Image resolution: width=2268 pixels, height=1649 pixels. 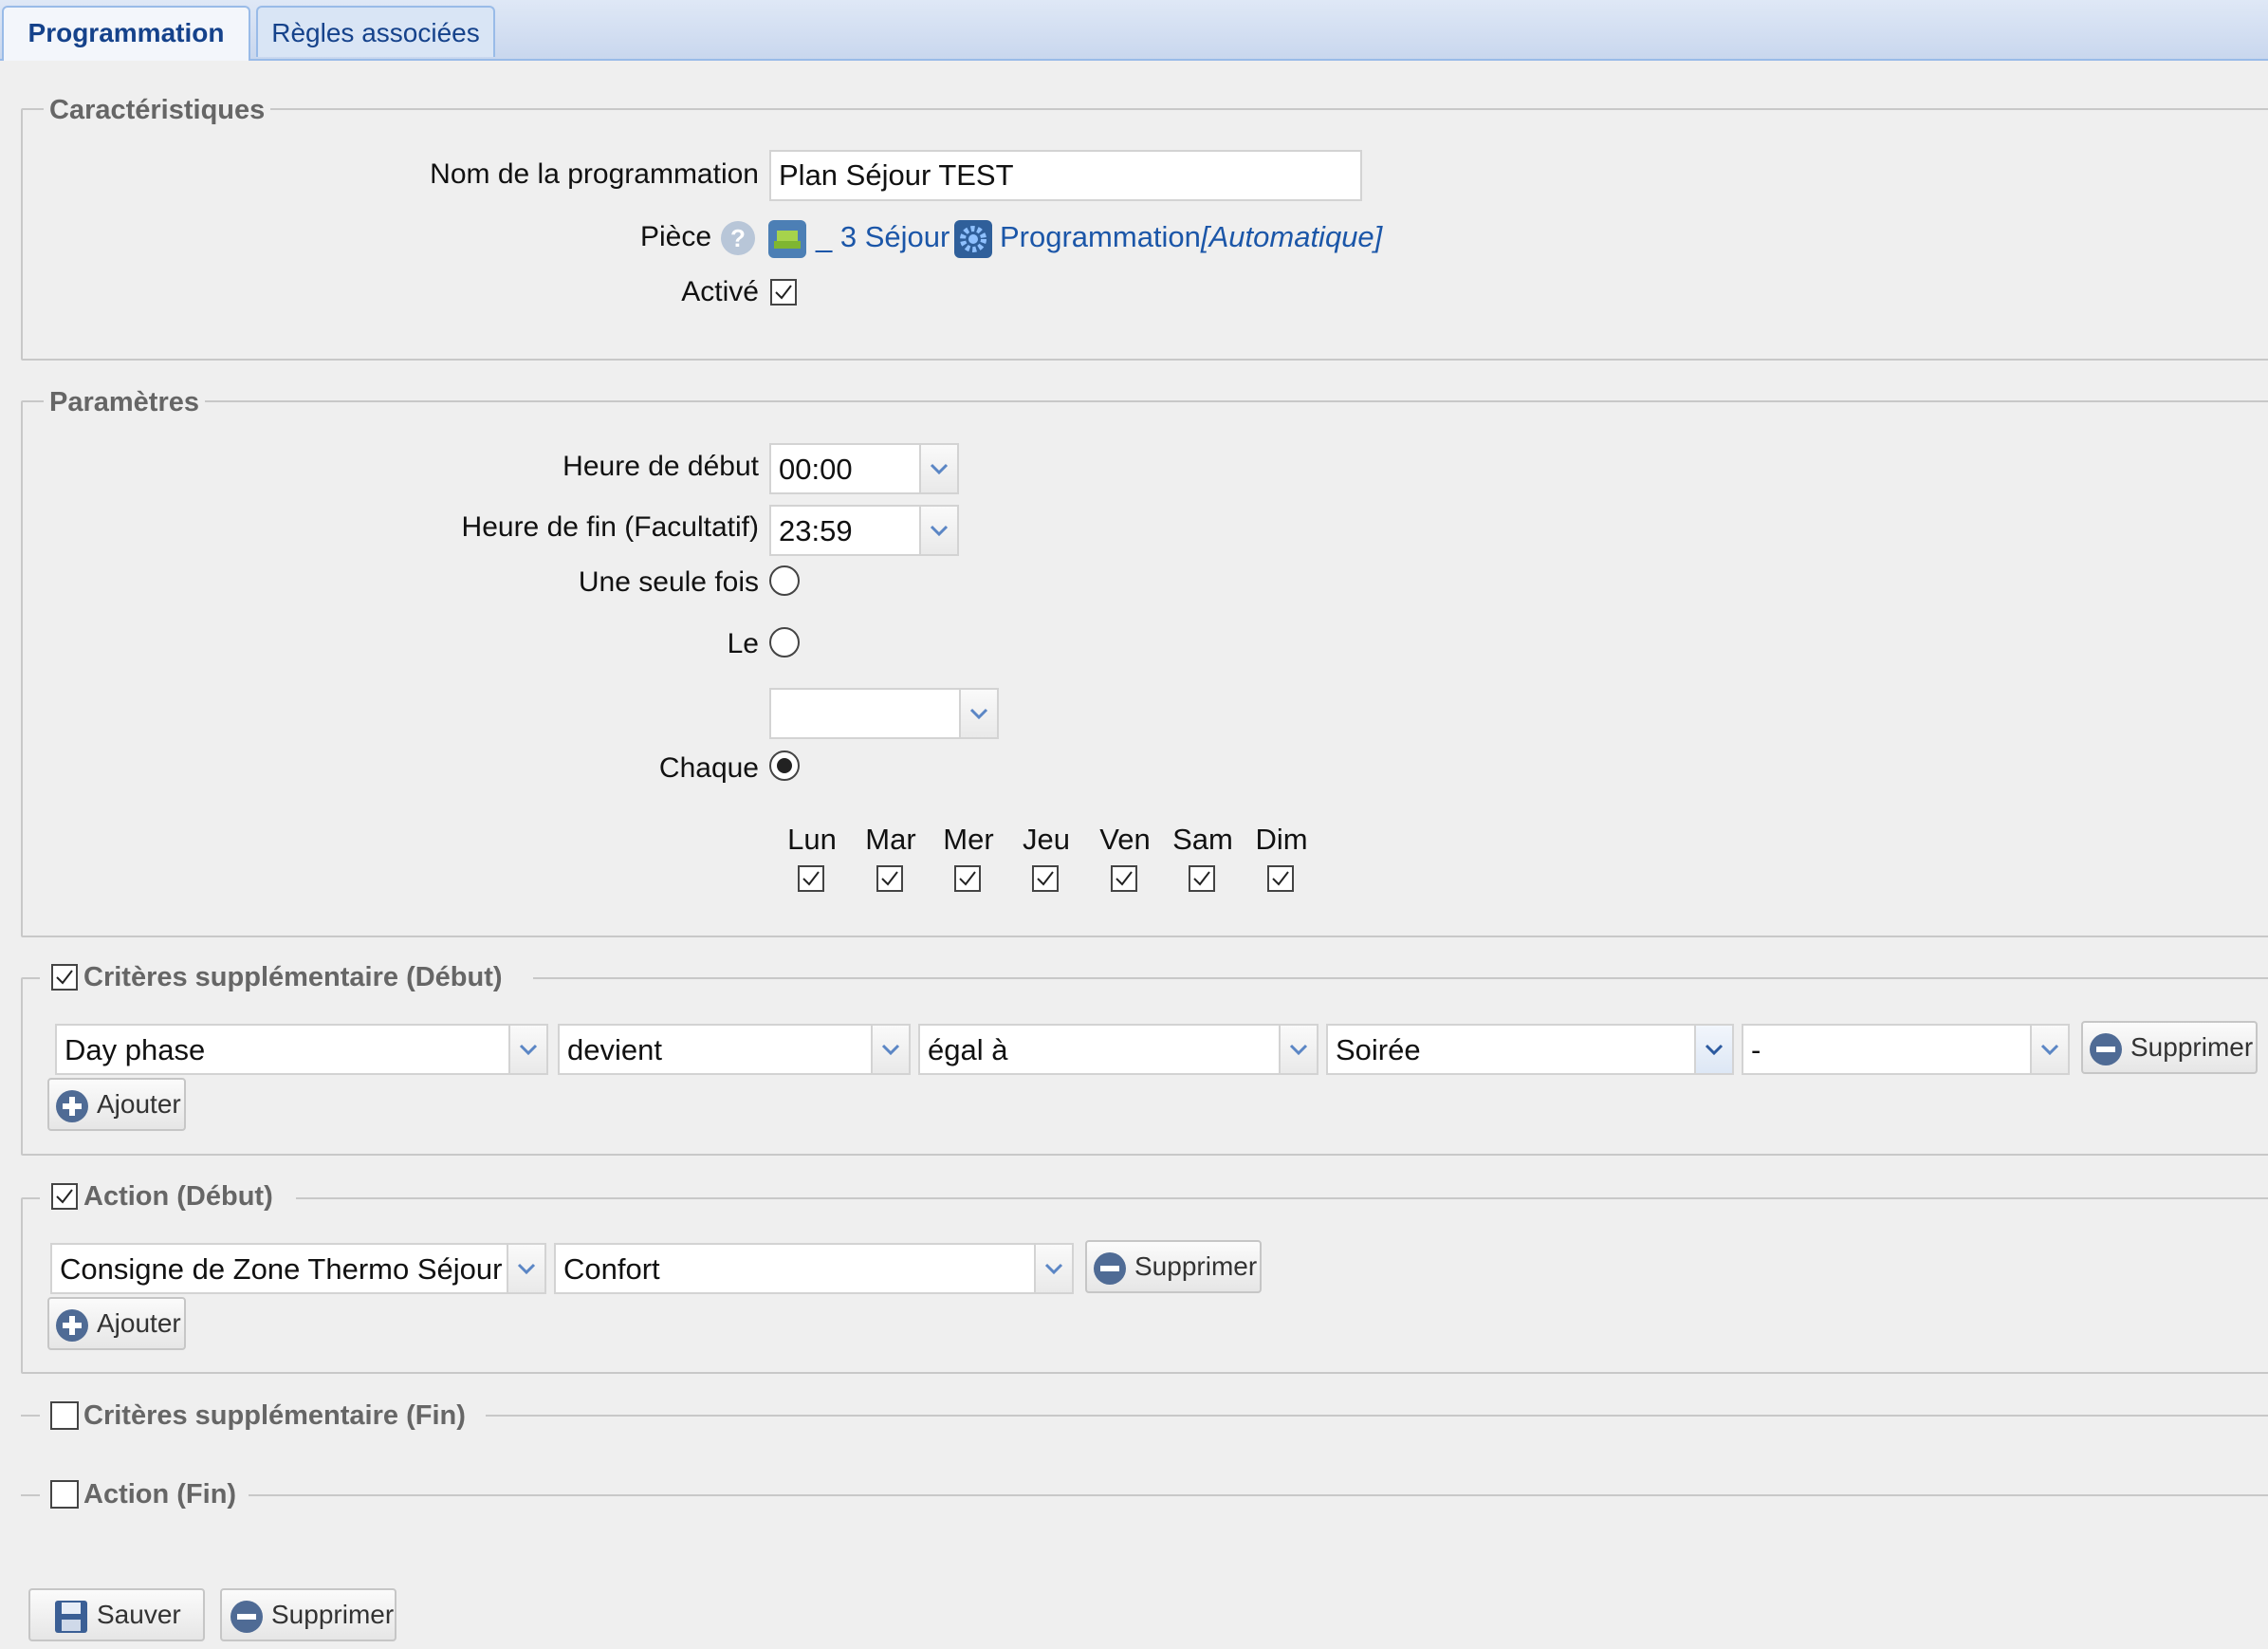 I want to click on criteres-ajouter-label: Ajouter, so click(x=139, y=1104).